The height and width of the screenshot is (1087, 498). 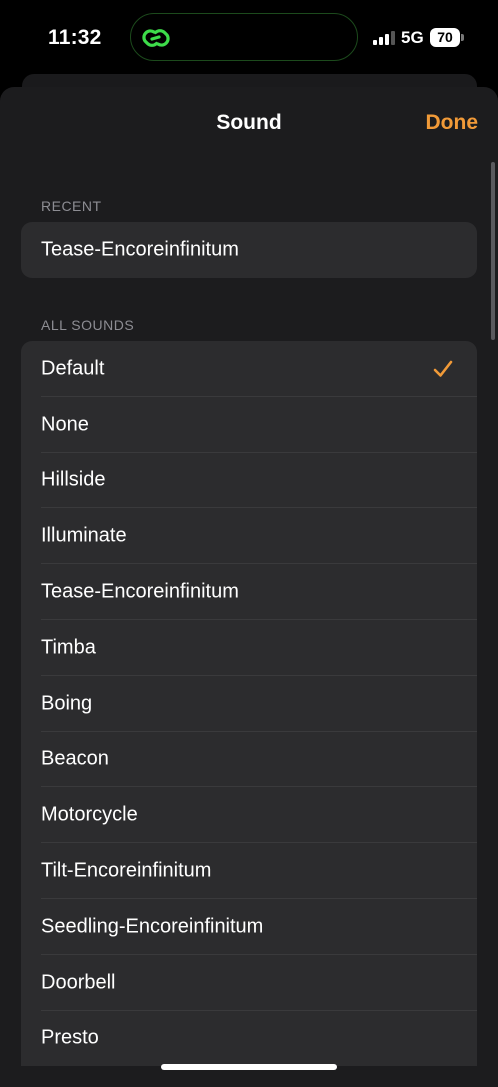 I want to click on network-type: 5G, so click(x=412, y=37).